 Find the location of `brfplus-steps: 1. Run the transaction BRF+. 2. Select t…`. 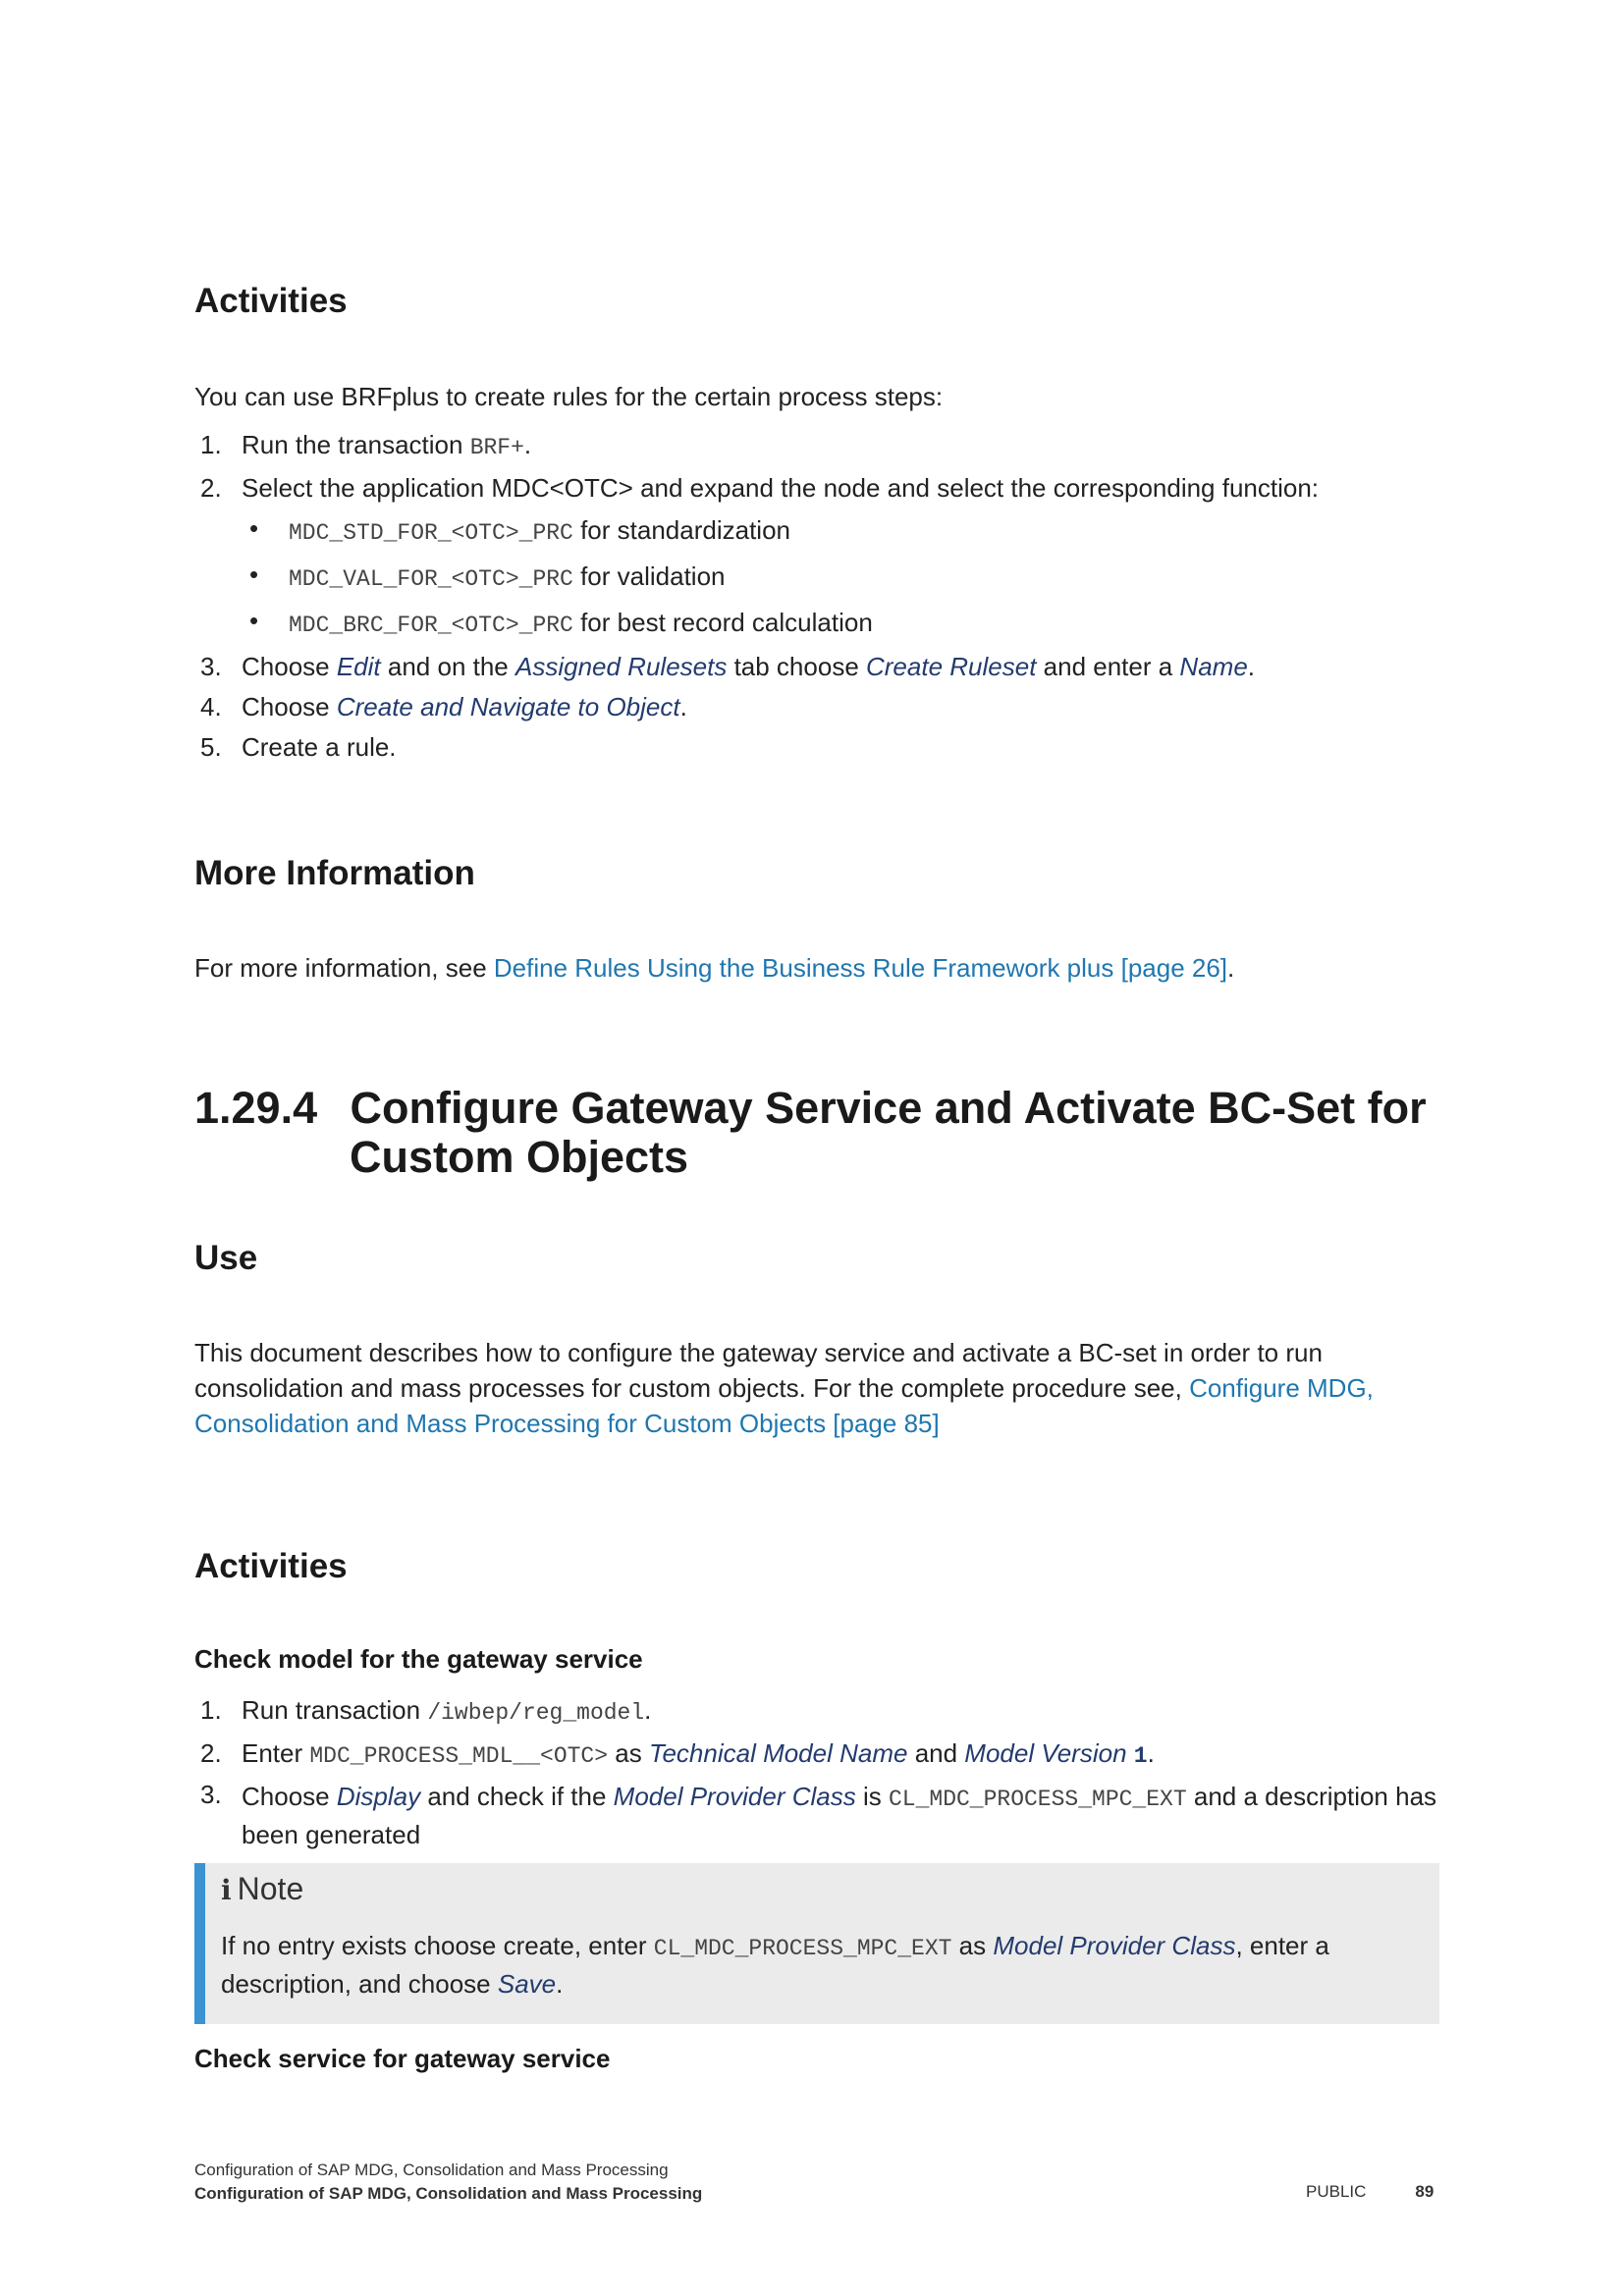

brfplus-steps: 1. Run the transaction BRF+. 2. Select t… is located at coordinates (756, 597).